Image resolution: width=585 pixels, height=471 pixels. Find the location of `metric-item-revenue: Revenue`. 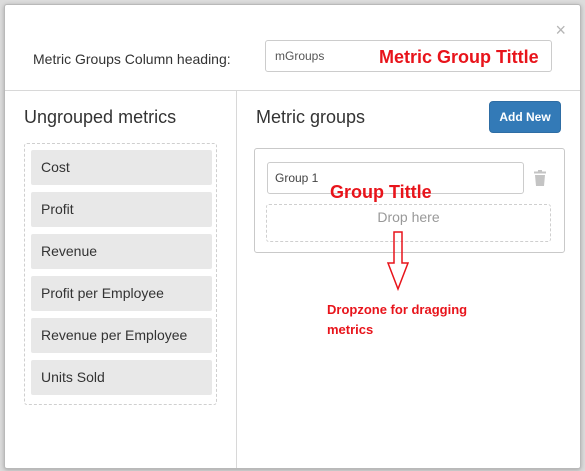

metric-item-revenue: Revenue is located at coordinates (121, 251).